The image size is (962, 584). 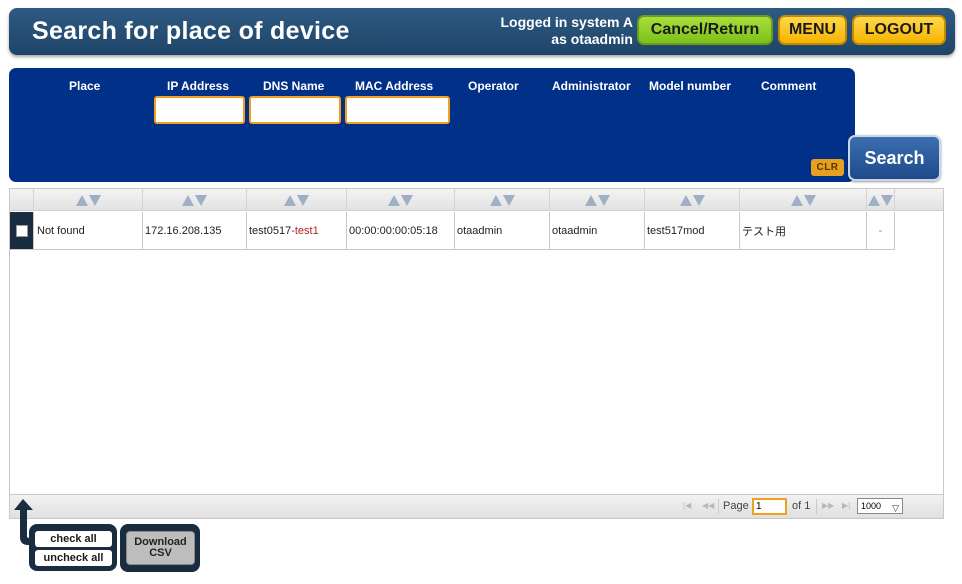 I want to click on check-all-button: check all, so click(x=73, y=539).